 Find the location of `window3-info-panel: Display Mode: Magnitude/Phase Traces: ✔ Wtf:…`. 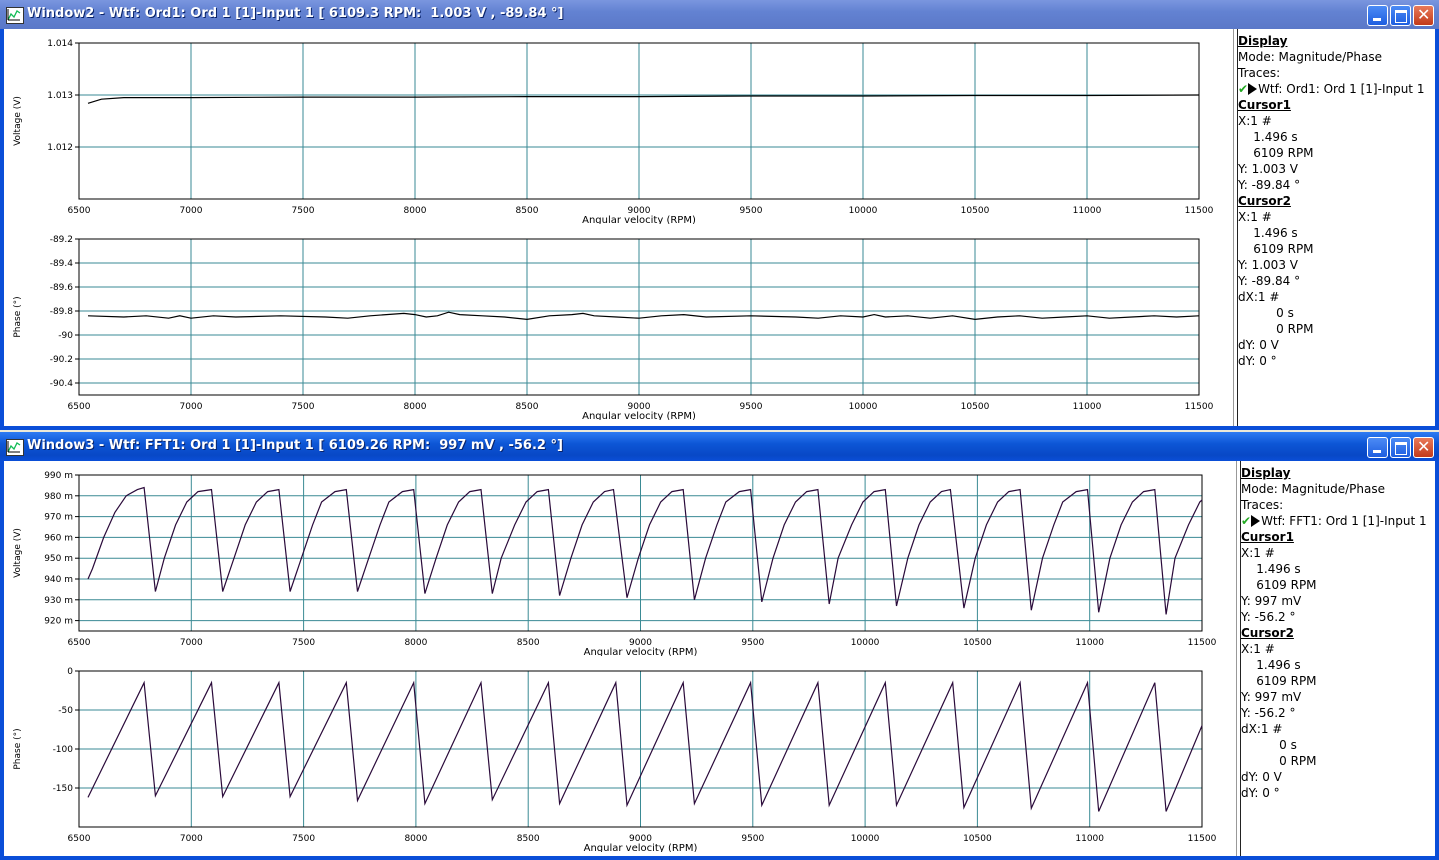

window3-info-panel: Display Mode: Magnitude/Phase Traces: ✔ Wtf:… is located at coordinates (1338, 658).